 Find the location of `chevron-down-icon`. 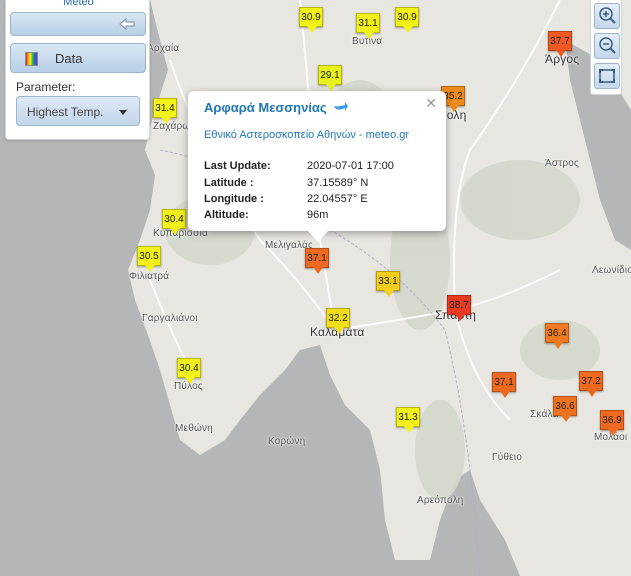

chevron-down-icon is located at coordinates (123, 112).